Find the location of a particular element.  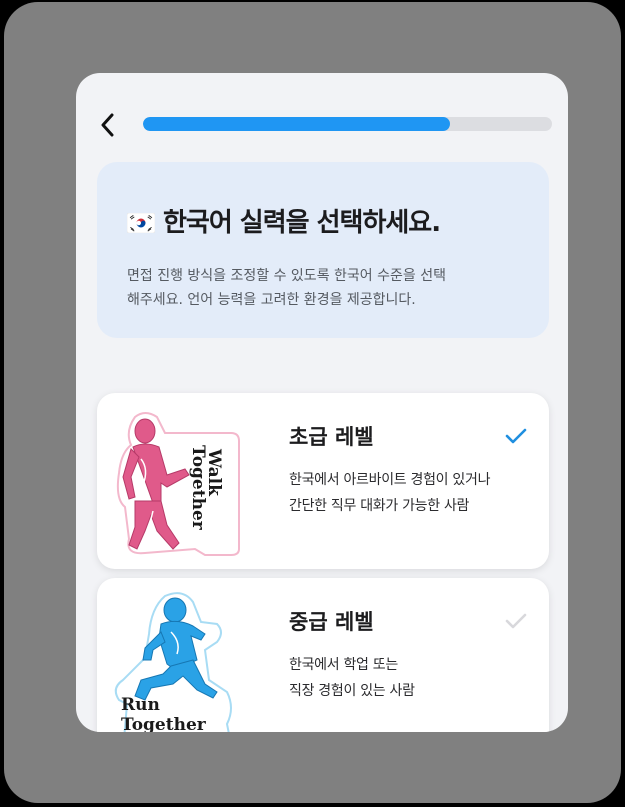

run-together-sticker: Run Together is located at coordinates (173, 662).